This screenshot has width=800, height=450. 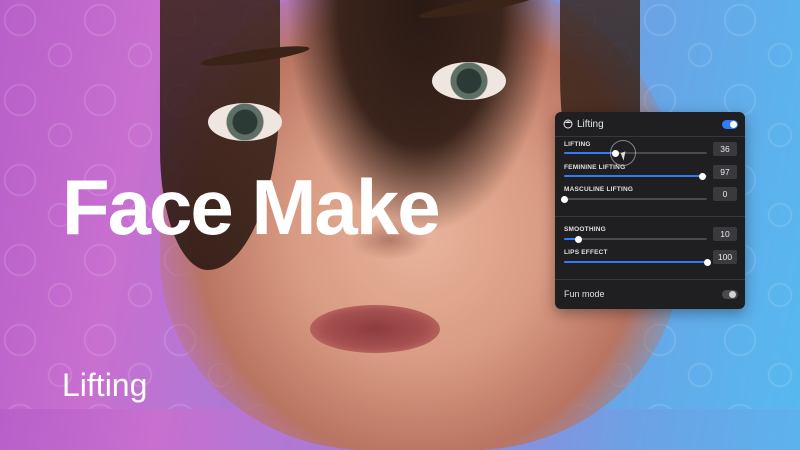 What do you see at coordinates (478, 11) in the screenshot?
I see `right-eyebrow` at bounding box center [478, 11].